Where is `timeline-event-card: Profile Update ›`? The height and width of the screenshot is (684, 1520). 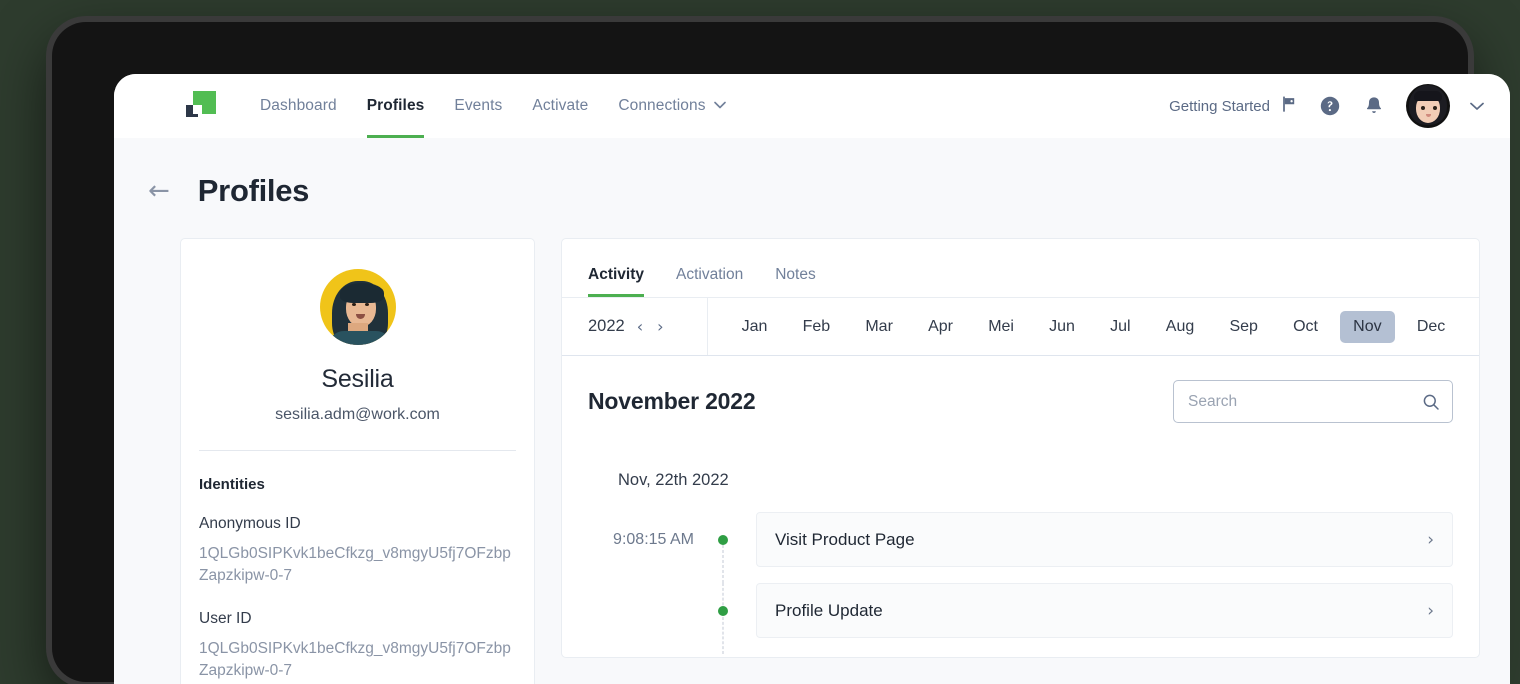
timeline-event-card: Profile Update › is located at coordinates (1104, 610).